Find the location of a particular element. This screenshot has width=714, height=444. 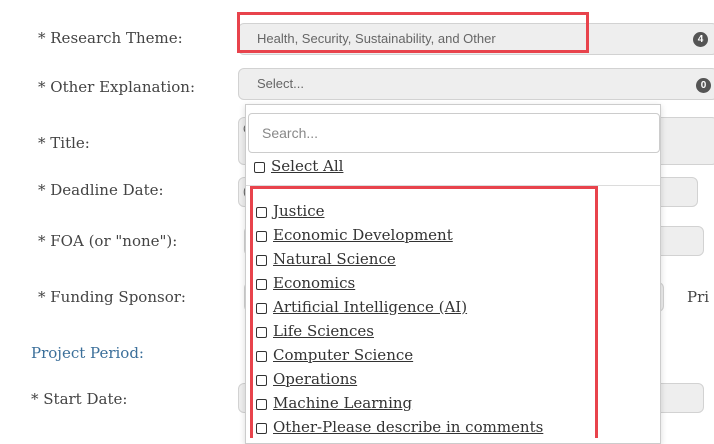

funding-sponsor-label: * Funding Sponsor: is located at coordinates (112, 297).